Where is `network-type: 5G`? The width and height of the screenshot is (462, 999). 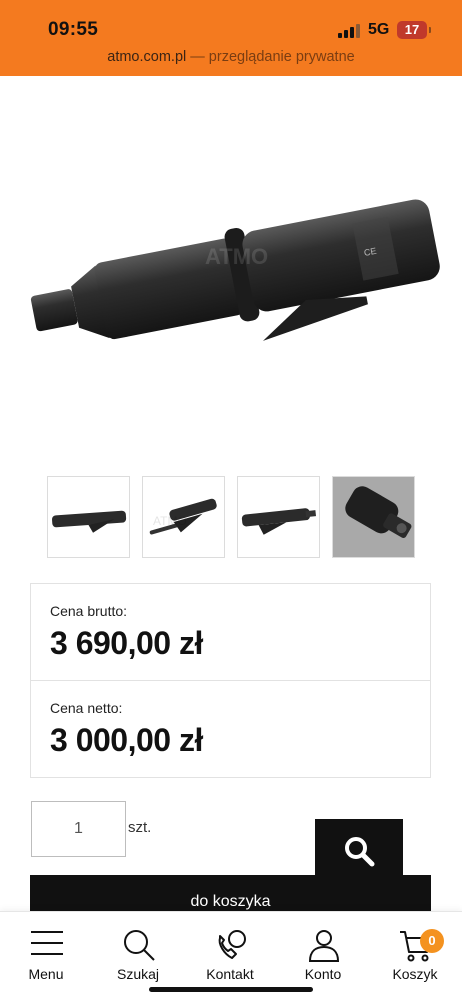
network-type: 5G is located at coordinates (379, 29).